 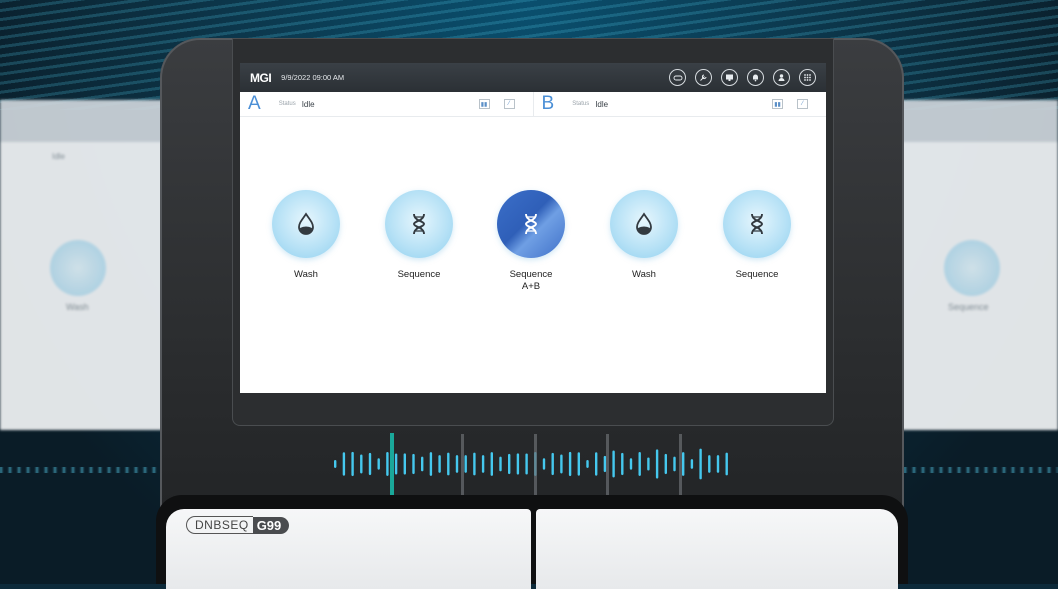 What do you see at coordinates (703, 77) in the screenshot?
I see `wrench-icon` at bounding box center [703, 77].